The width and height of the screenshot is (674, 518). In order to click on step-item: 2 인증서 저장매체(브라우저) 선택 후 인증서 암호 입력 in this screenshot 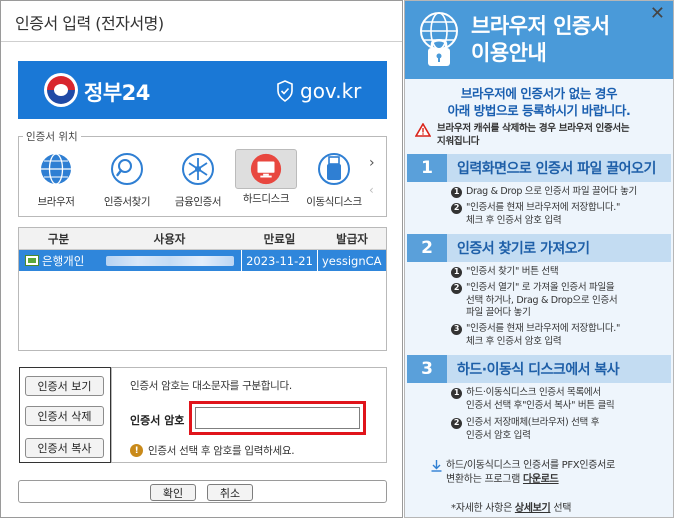, I will do `click(560, 429)`.